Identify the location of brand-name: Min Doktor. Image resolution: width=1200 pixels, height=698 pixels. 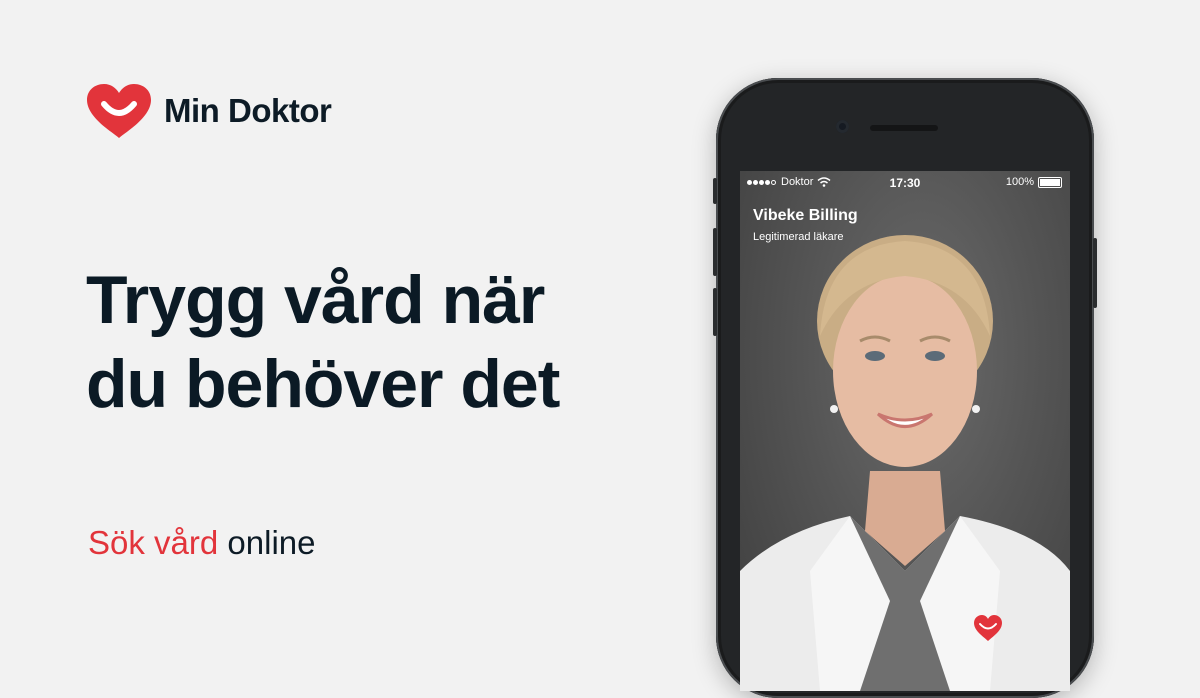
(248, 110).